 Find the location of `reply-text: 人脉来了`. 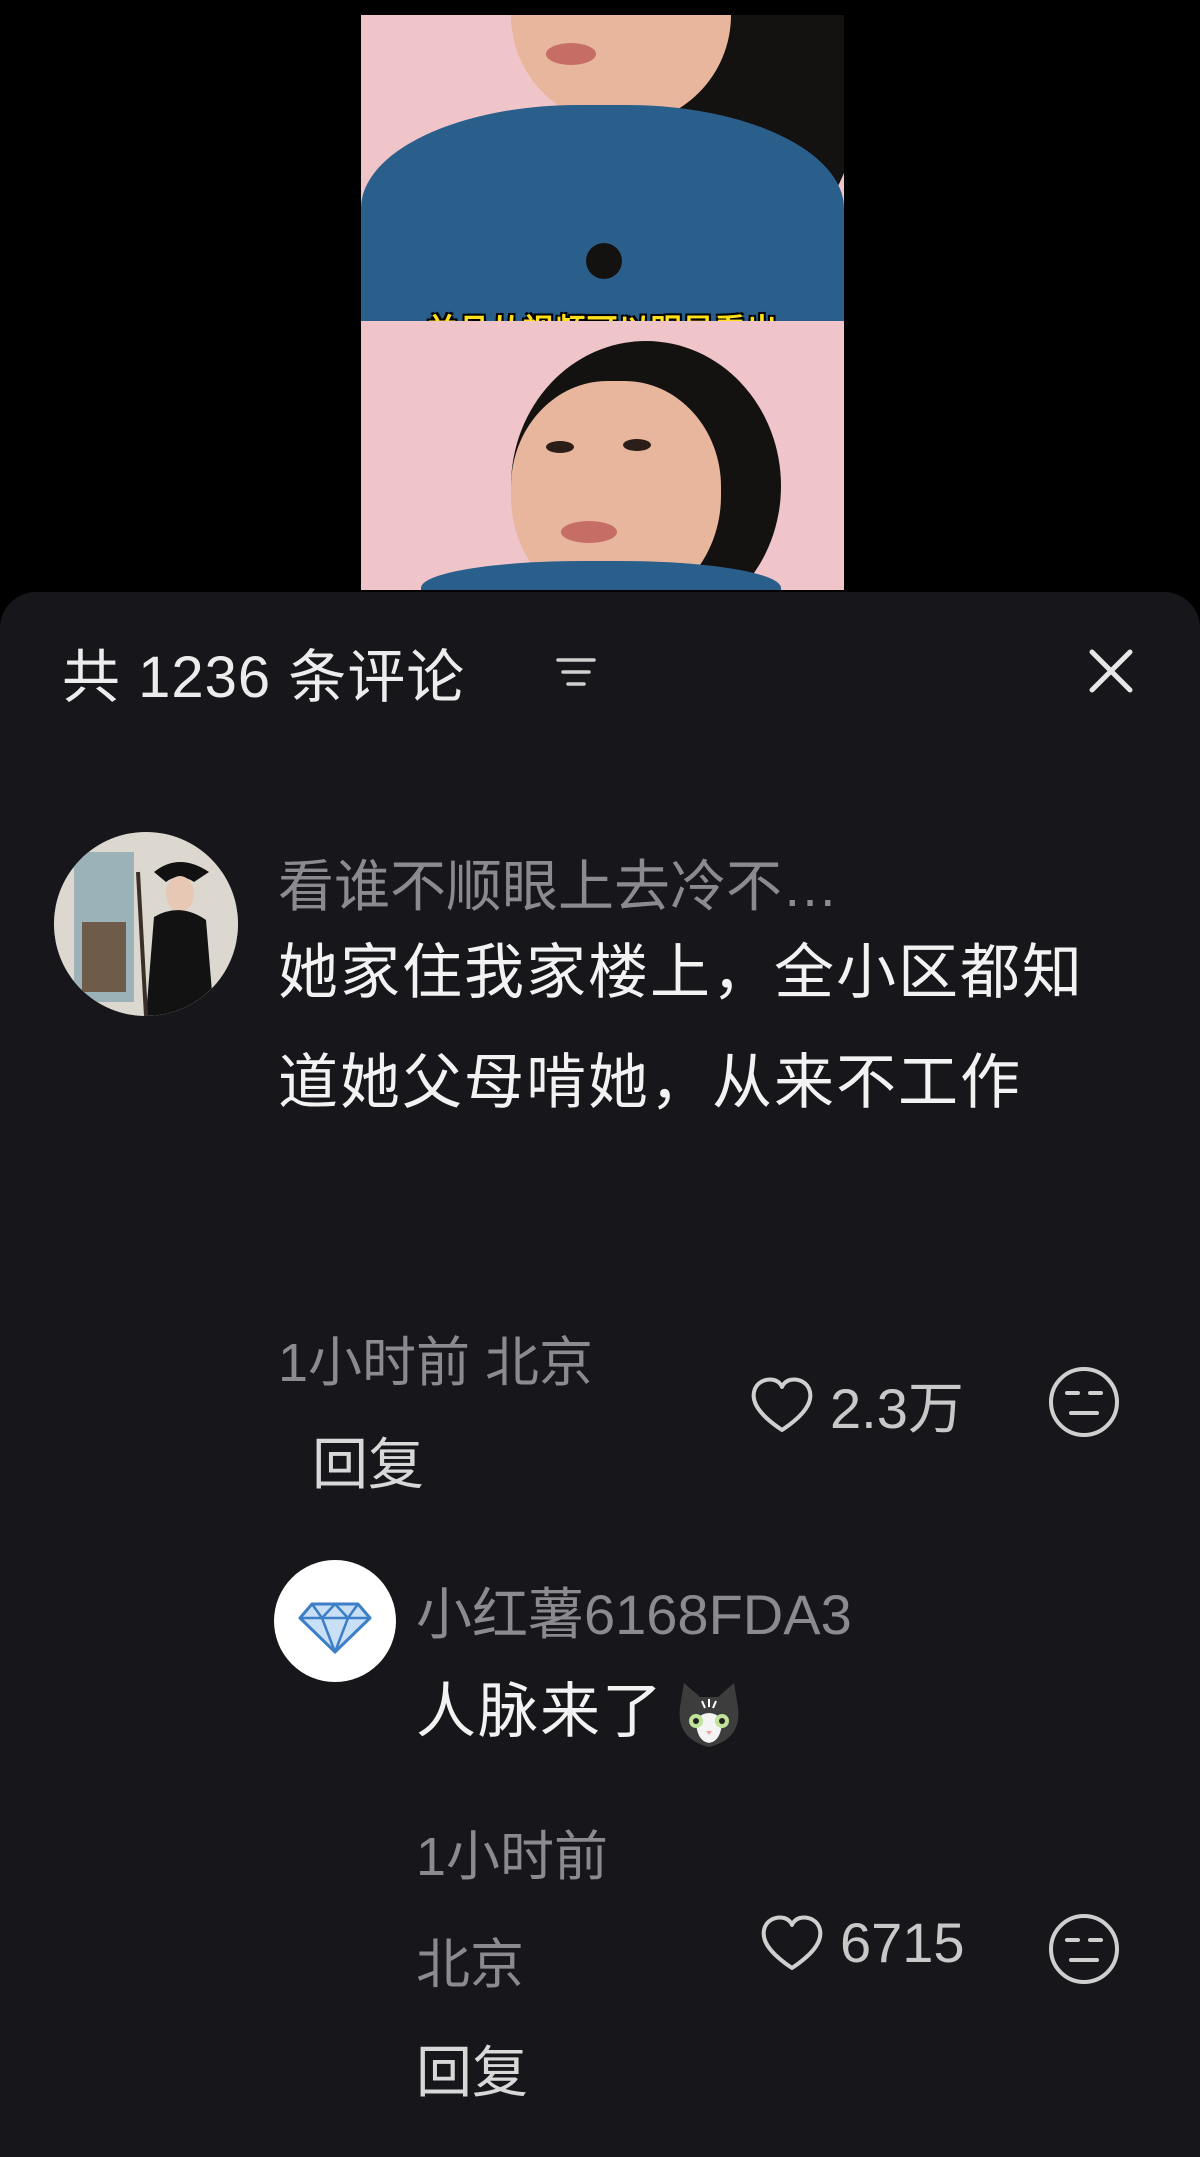

reply-text: 人脉来了 is located at coordinates (540, 1711).